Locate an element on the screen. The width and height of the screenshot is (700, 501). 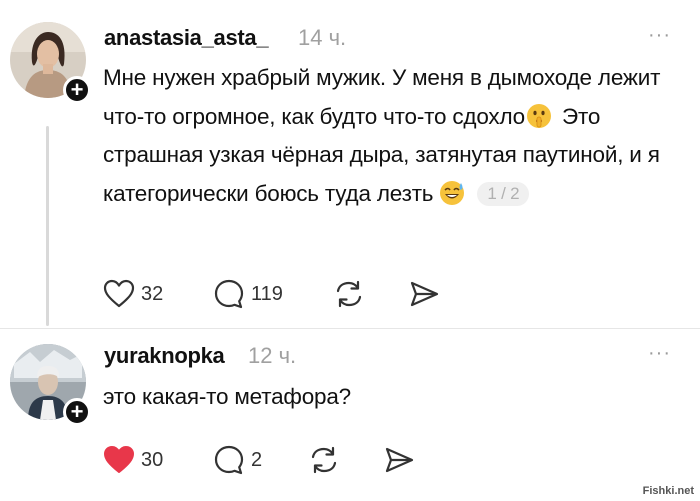
heart-filled-icon is located at coordinates (119, 459).